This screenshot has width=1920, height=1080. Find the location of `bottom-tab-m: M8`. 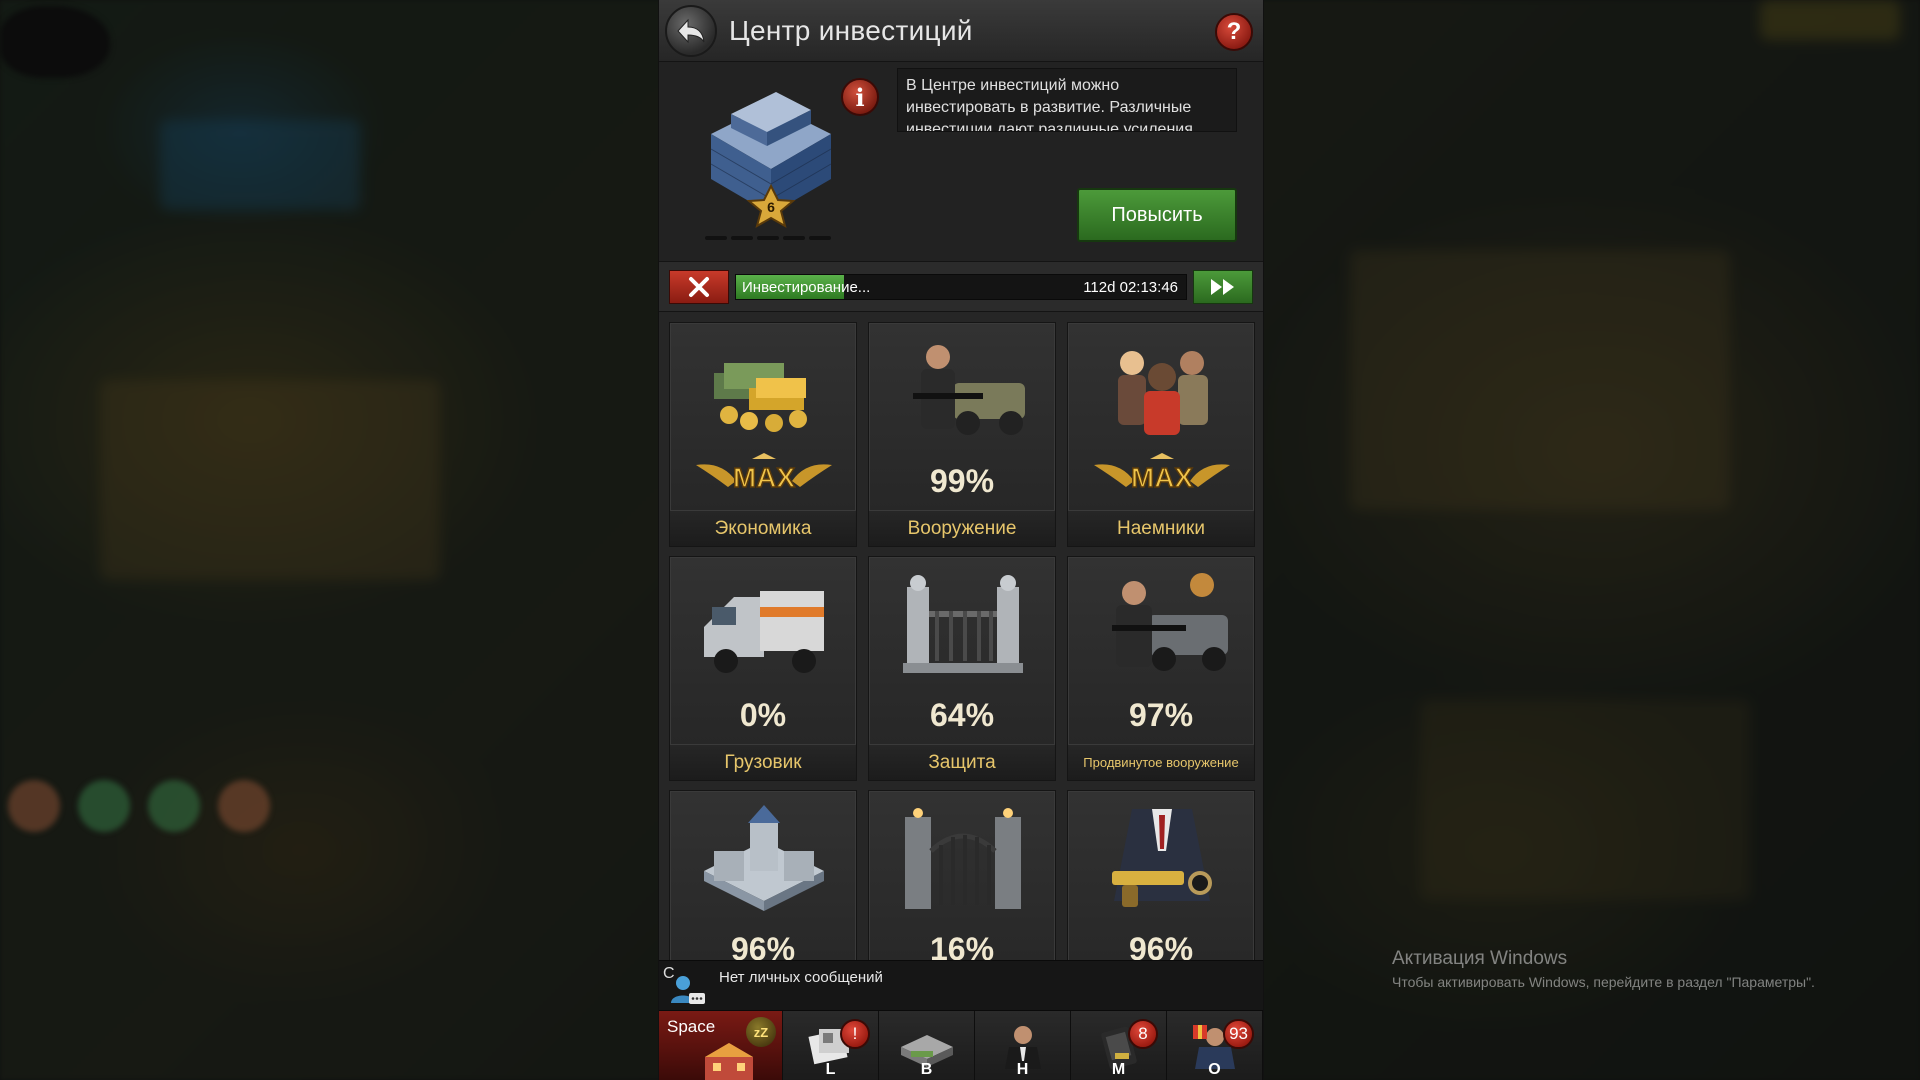

bottom-tab-m: M8 is located at coordinates (1119, 1045).